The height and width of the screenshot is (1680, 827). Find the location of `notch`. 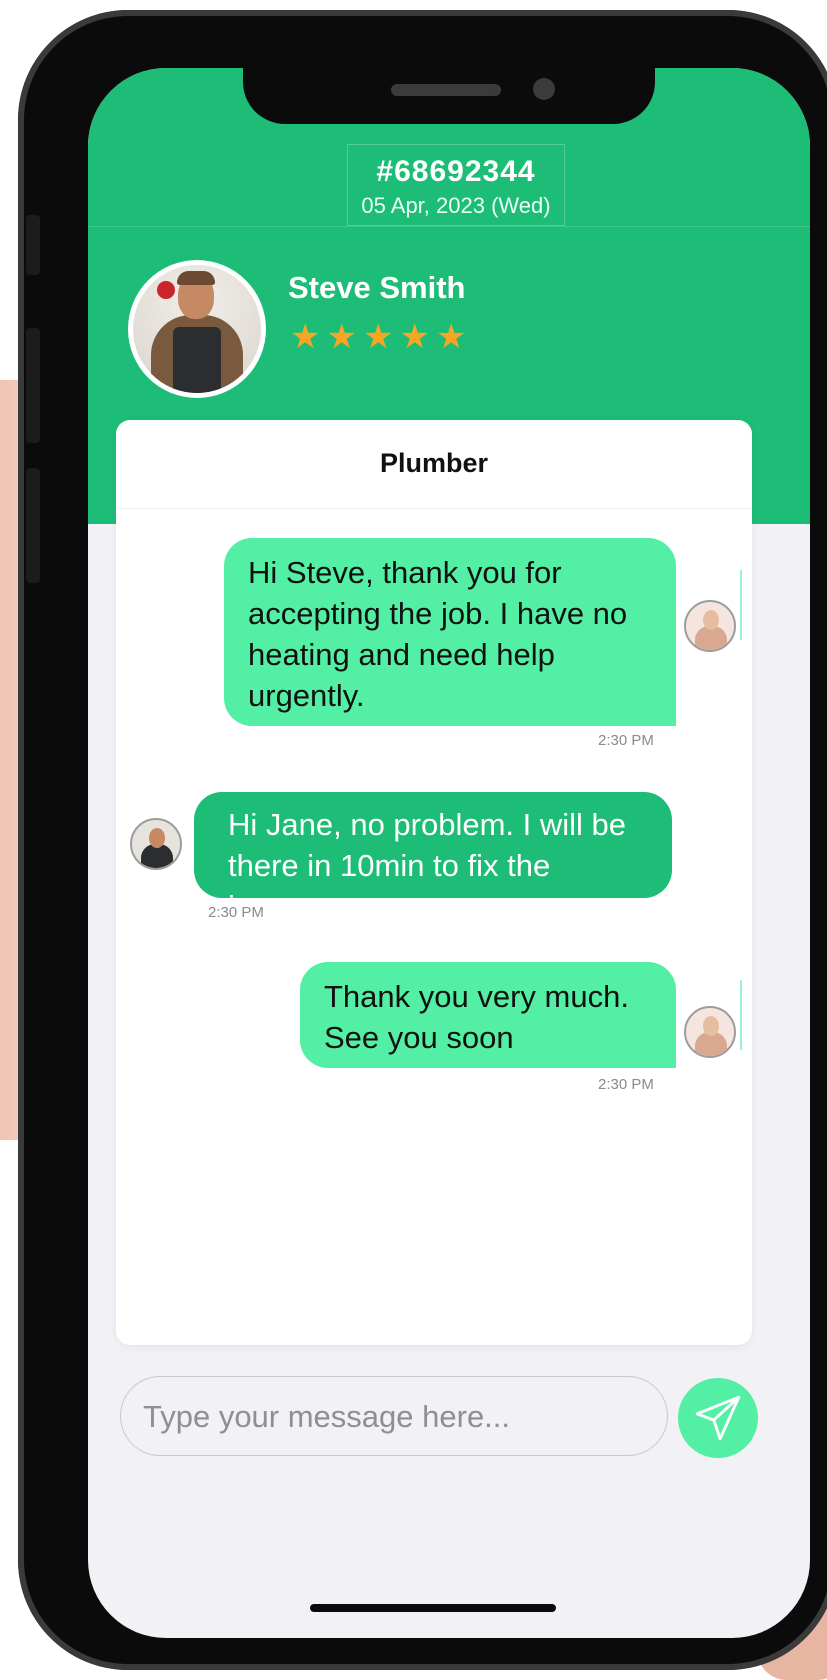

notch is located at coordinates (449, 96).